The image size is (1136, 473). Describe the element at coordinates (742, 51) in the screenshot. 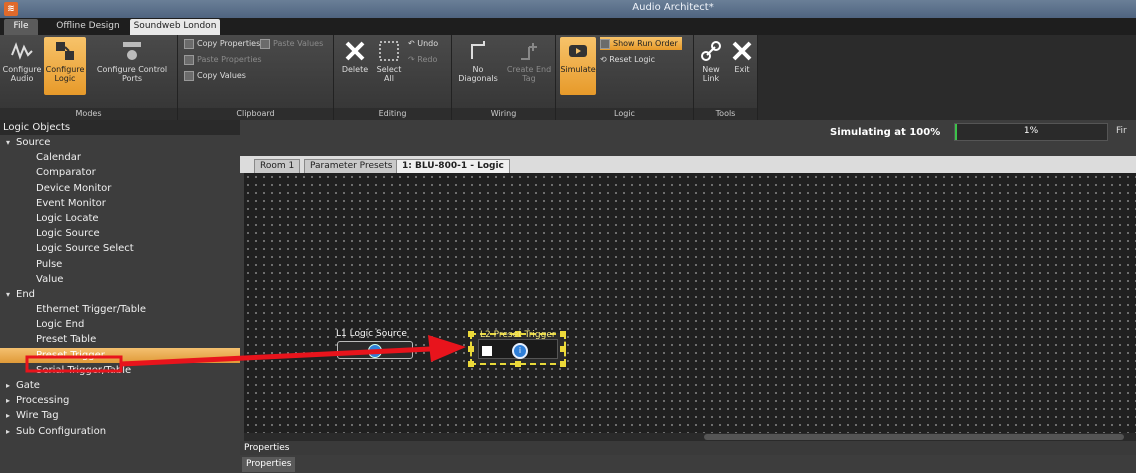

I see `exit-x-icon` at that location.